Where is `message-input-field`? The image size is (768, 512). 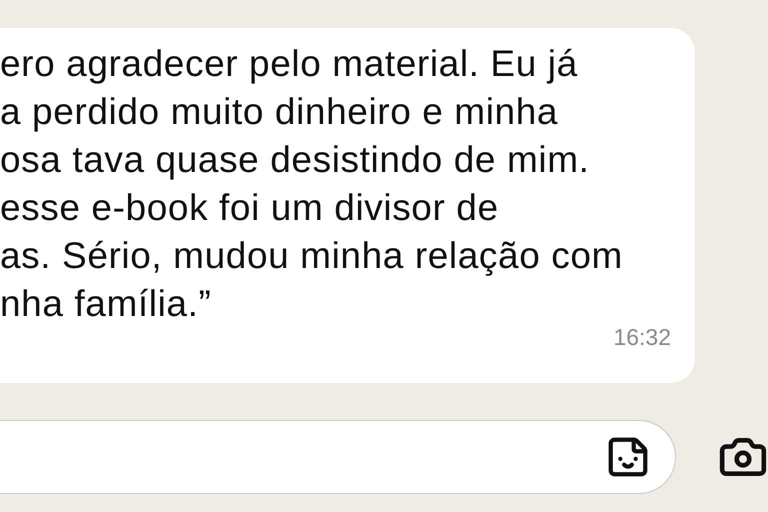
message-input-field is located at coordinates (338, 457).